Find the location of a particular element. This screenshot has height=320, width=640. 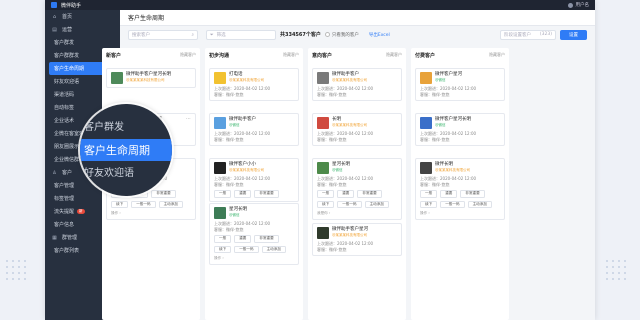

customer-card: 微伴客户星河长明 @微信 上次跟进：2020-04-02 12:00 客服：微伴-悠悠 is located at coordinates (460, 129).